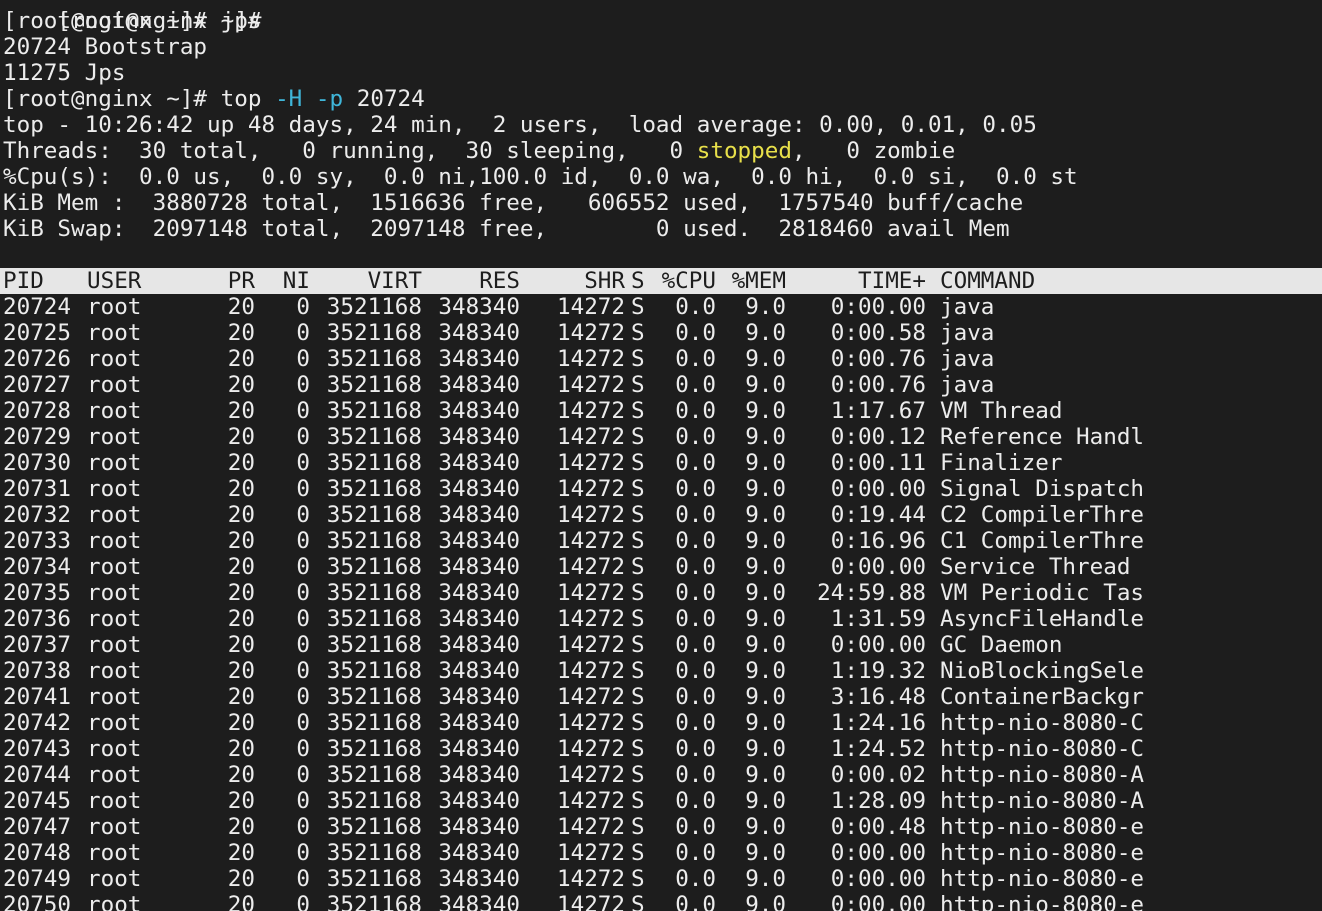 The height and width of the screenshot is (911, 1322). What do you see at coordinates (878, 359) in the screenshot?
I see `cell-time: 0:00.76` at bounding box center [878, 359].